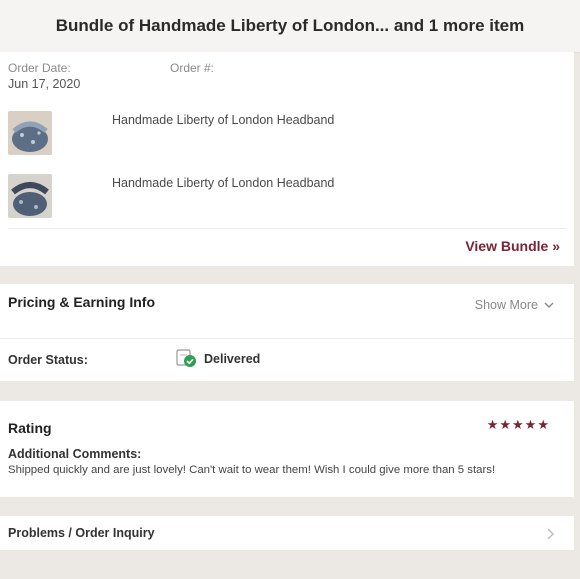 The image size is (580, 579). What do you see at coordinates (187, 360) in the screenshot?
I see `delivered-icon` at bounding box center [187, 360].